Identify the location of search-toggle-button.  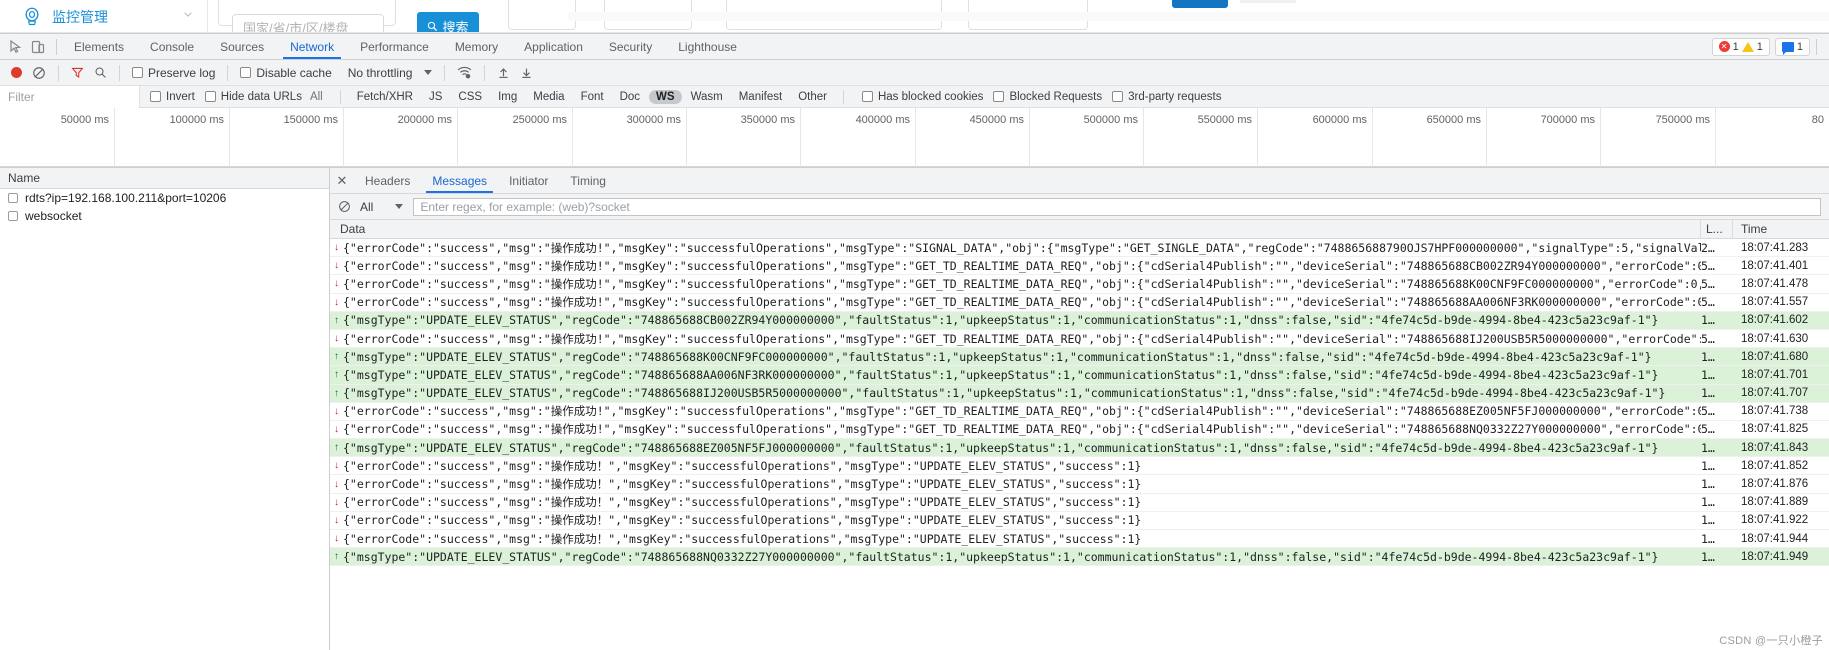
(100, 73).